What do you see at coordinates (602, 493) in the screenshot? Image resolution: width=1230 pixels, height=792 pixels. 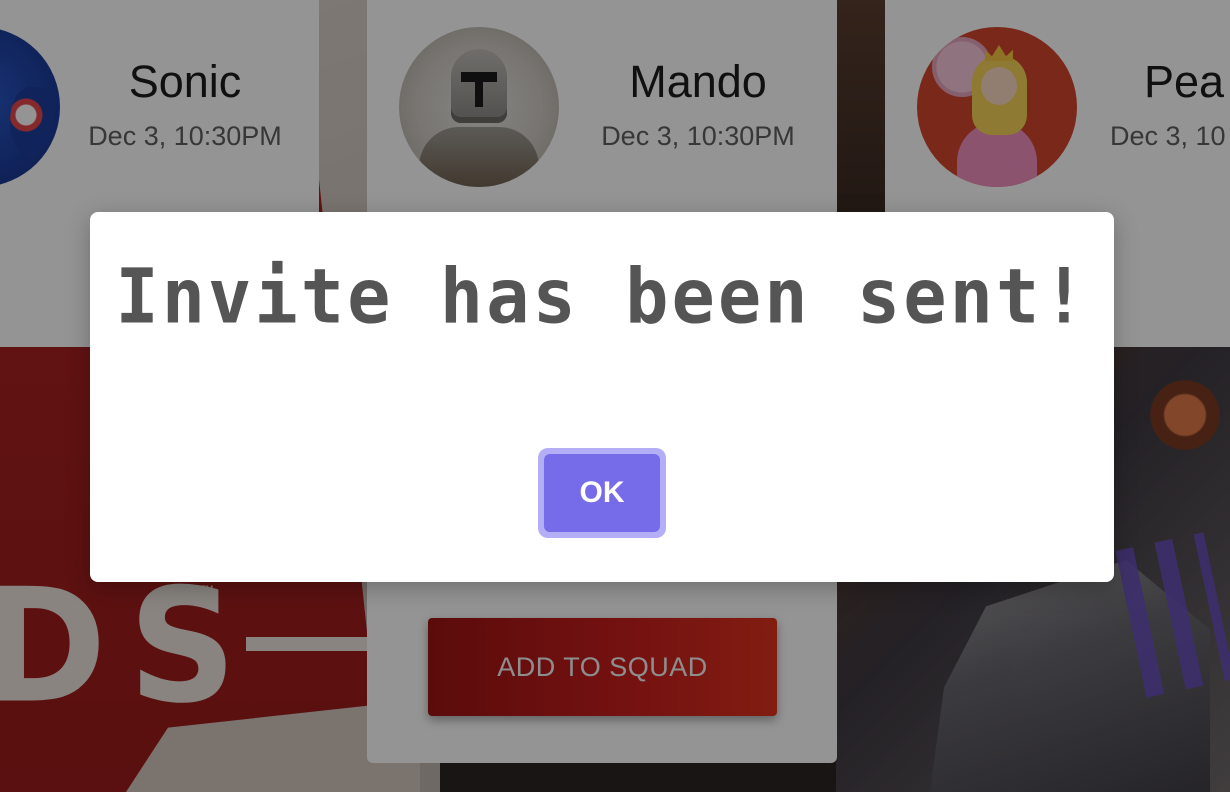 I see `ok-button: OK` at bounding box center [602, 493].